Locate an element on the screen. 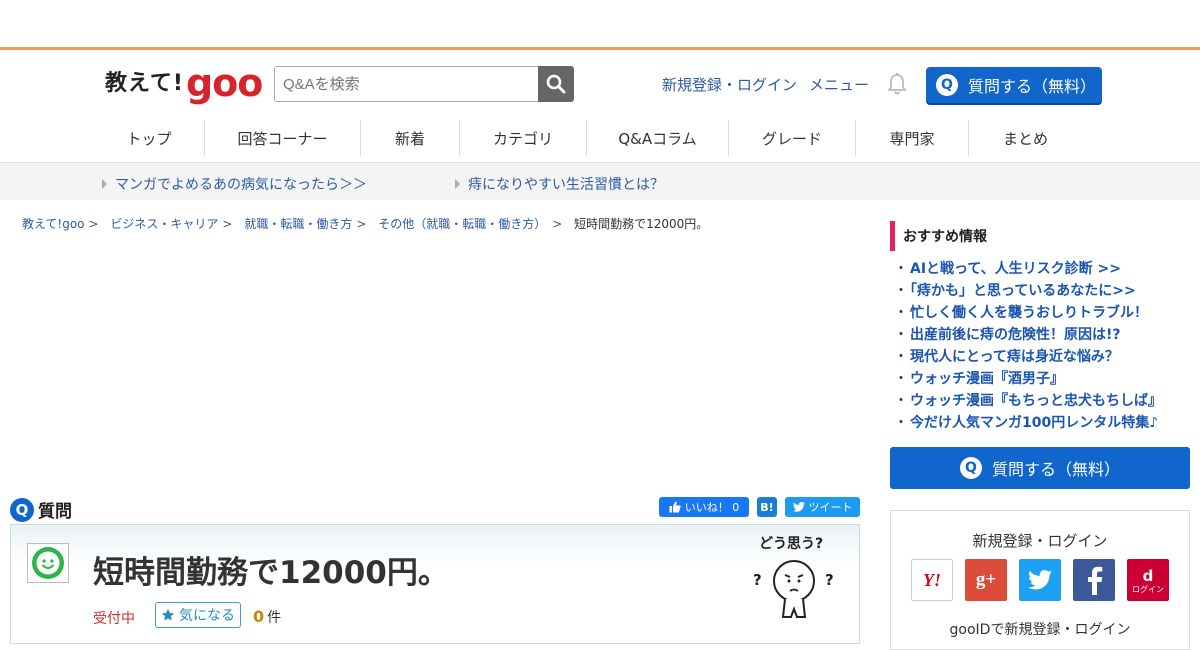  question-card: 短時間勤務で12000円。 受付中 気になる 0件 どう思う? ? ? is located at coordinates (435, 584).